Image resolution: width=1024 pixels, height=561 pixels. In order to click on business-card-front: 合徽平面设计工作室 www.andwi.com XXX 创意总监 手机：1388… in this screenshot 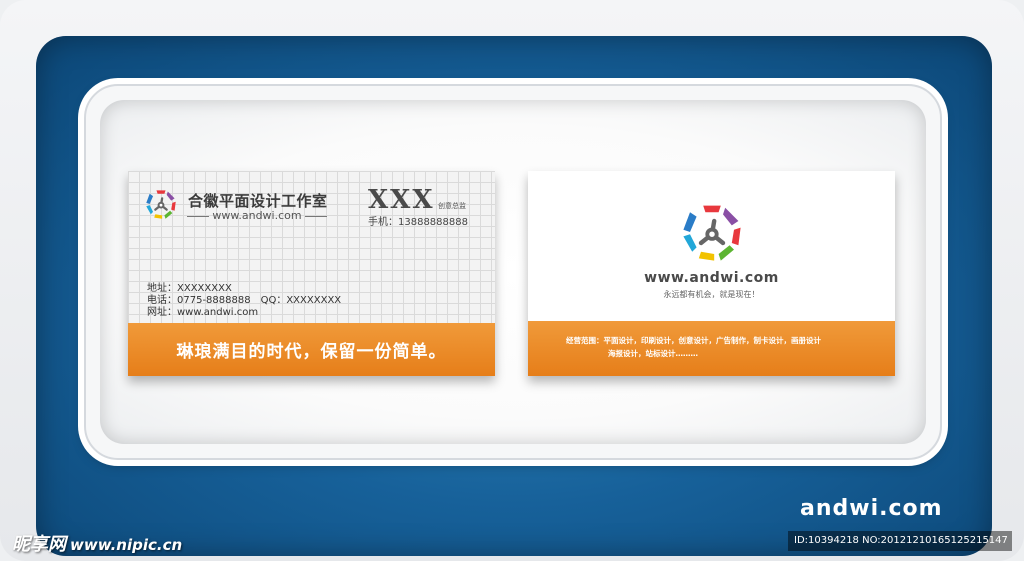, I will do `click(311, 273)`.